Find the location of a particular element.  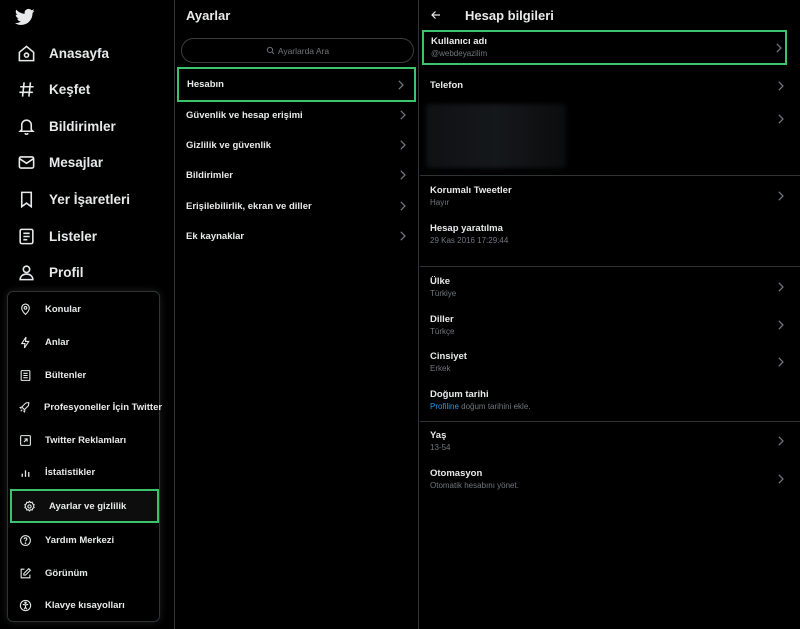

nav-item-label: Anasayfa is located at coordinates (79, 53).